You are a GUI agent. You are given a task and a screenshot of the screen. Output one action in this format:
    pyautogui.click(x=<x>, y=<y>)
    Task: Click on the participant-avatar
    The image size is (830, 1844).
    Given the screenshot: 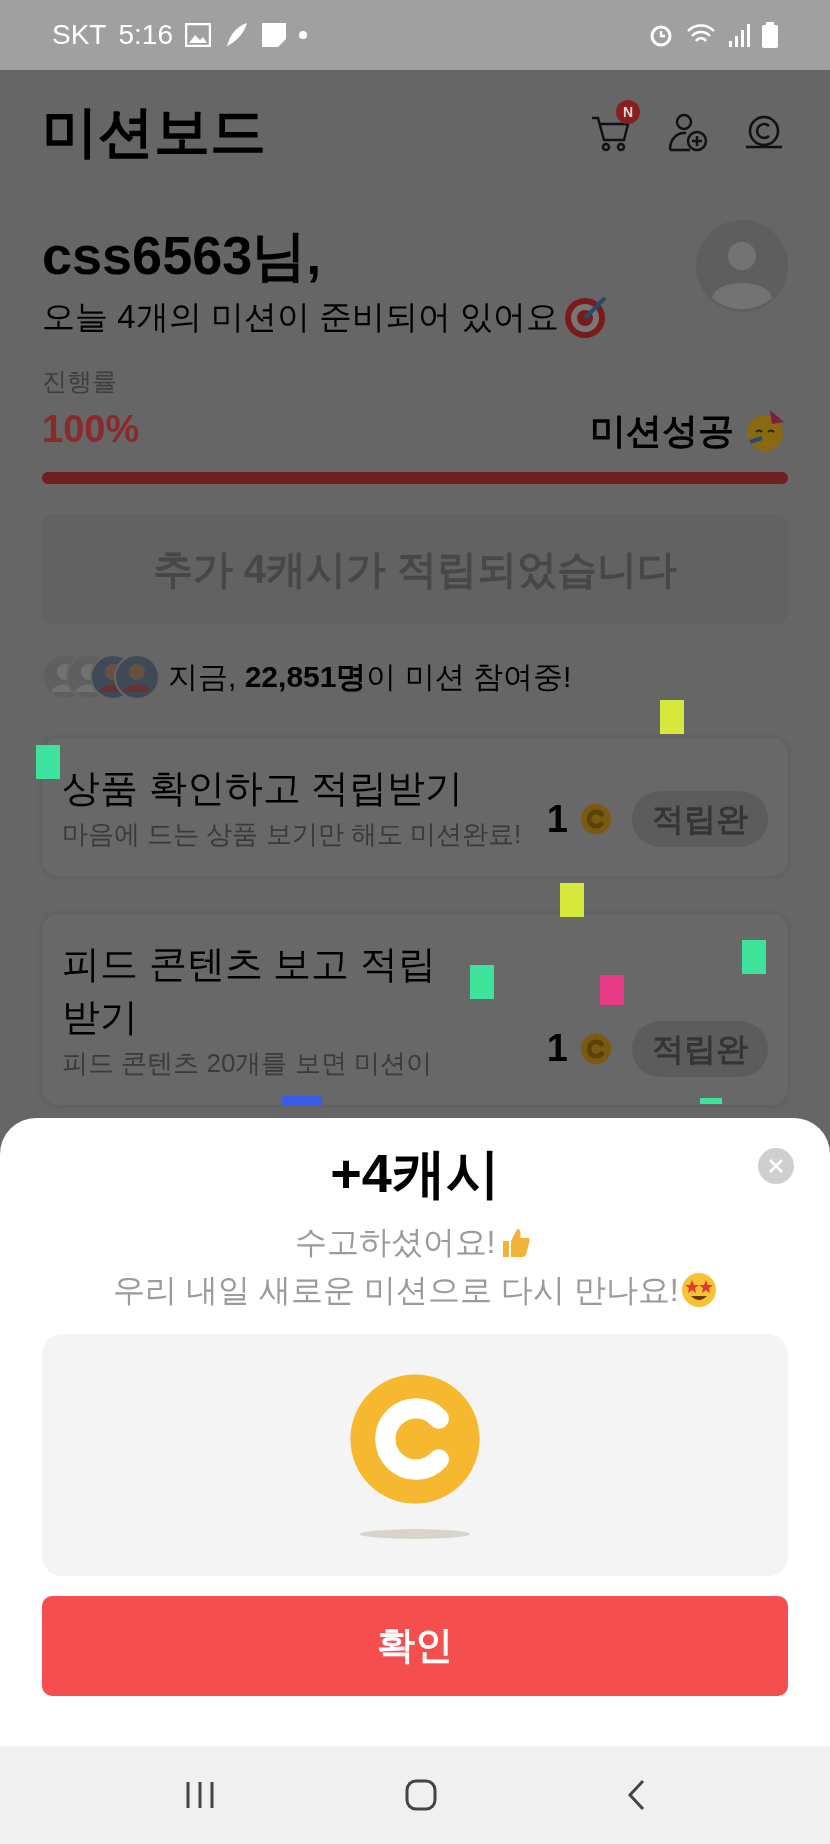 What is the action you would take?
    pyautogui.click(x=137, y=676)
    